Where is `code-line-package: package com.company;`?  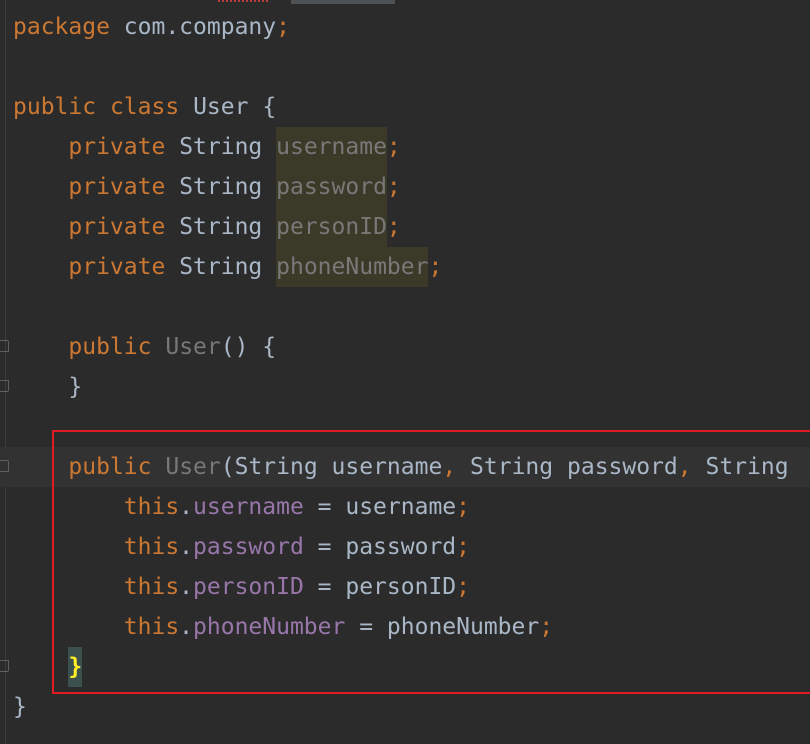 code-line-package: package com.company; is located at coordinates (151, 27).